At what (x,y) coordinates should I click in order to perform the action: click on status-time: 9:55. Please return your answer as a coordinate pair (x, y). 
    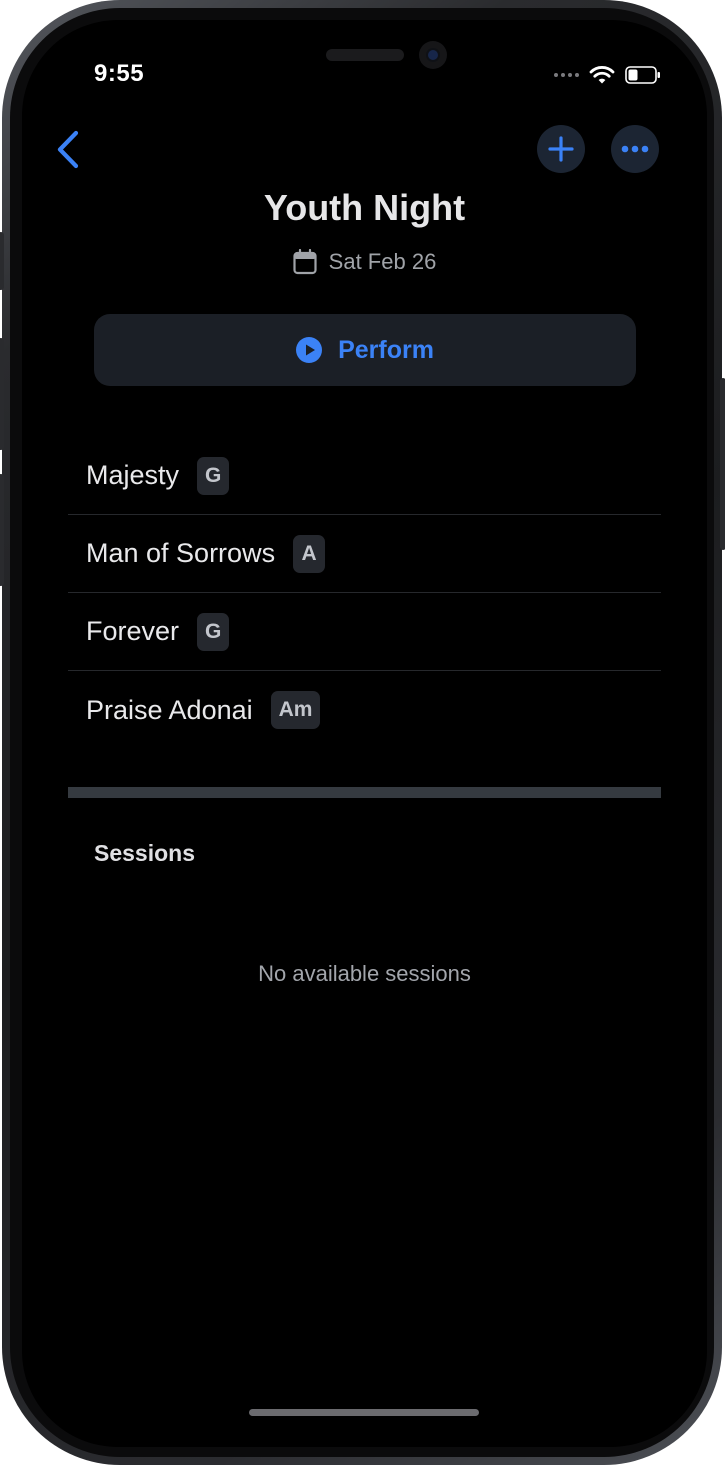
    Looking at the image, I should click on (119, 73).